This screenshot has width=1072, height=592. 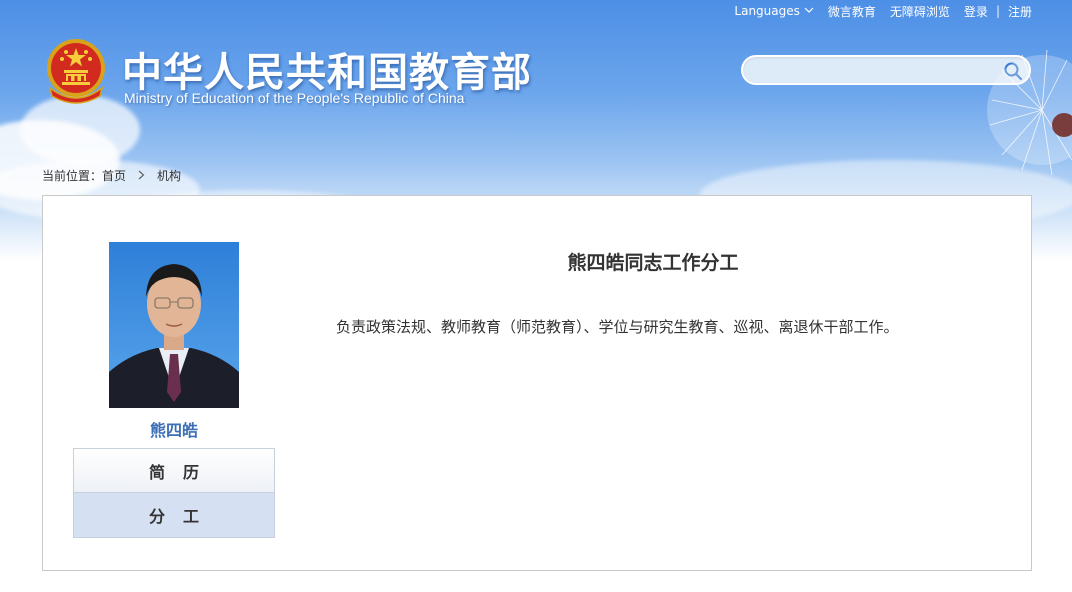 What do you see at coordinates (976, 11) in the screenshot?
I see `login-link: 登录` at bounding box center [976, 11].